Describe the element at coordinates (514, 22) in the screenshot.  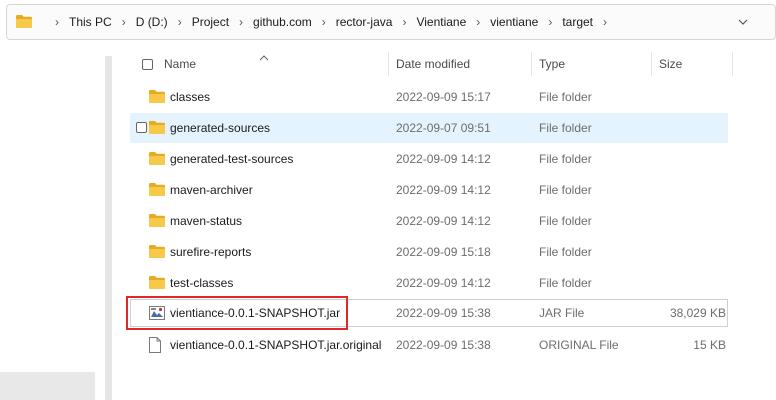
I see `breadcrumb-vientiane: vientiane` at that location.